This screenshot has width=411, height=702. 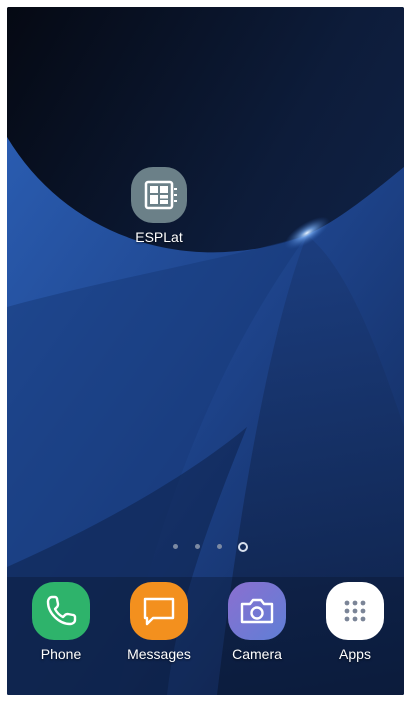 What do you see at coordinates (257, 654) in the screenshot?
I see `dock-label-camera: Camera` at bounding box center [257, 654].